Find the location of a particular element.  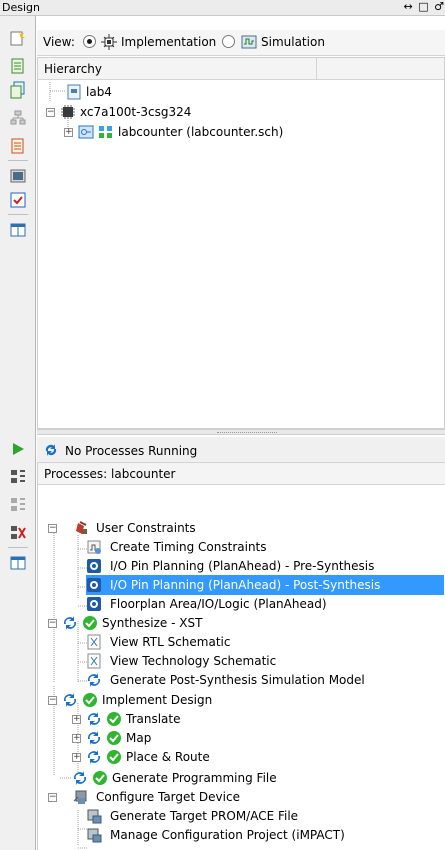

process-configure-target-device: − Configure Target Device is located at coordinates (144, 797).